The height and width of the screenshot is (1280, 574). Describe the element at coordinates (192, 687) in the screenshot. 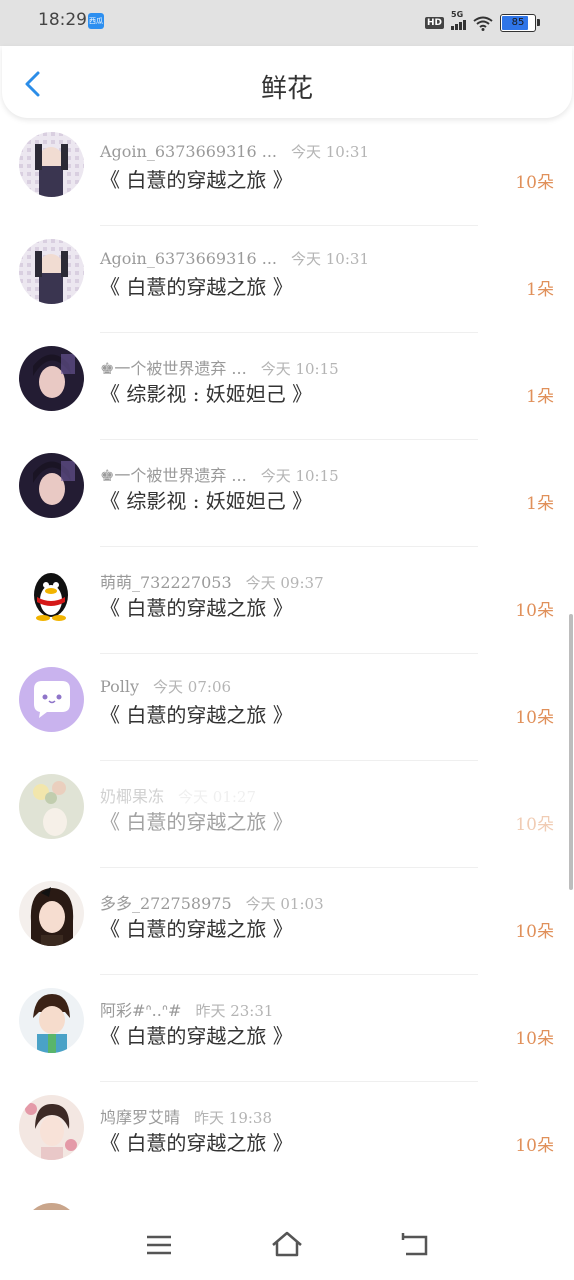

I see `timestamp: 今天 07:06` at that location.